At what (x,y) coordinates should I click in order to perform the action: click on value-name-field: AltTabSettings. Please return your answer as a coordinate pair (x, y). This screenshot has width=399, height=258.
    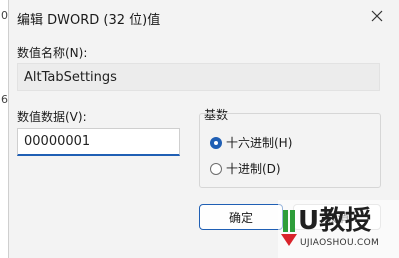
    Looking at the image, I should click on (198, 77).